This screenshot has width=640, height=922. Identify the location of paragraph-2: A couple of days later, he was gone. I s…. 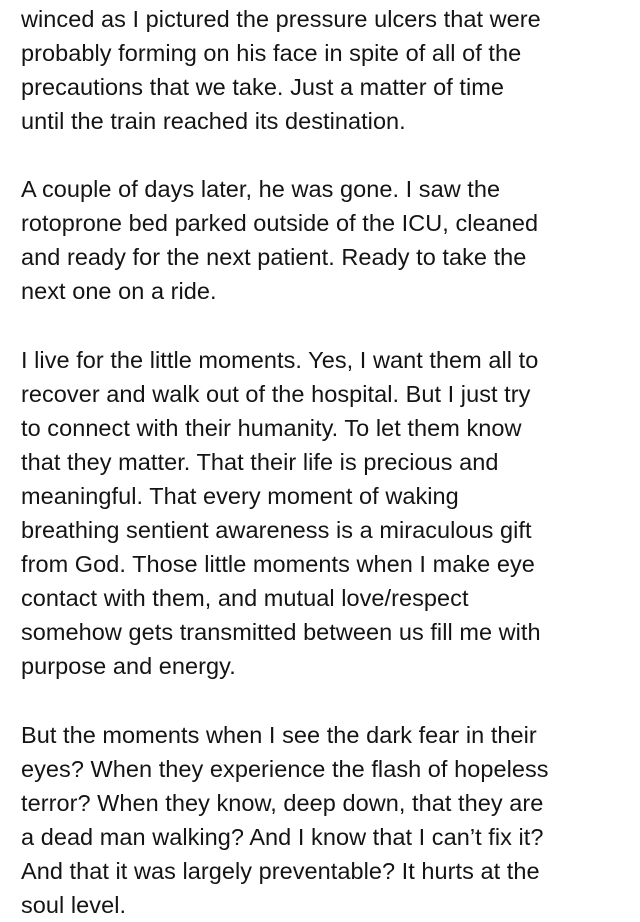
(326, 240).